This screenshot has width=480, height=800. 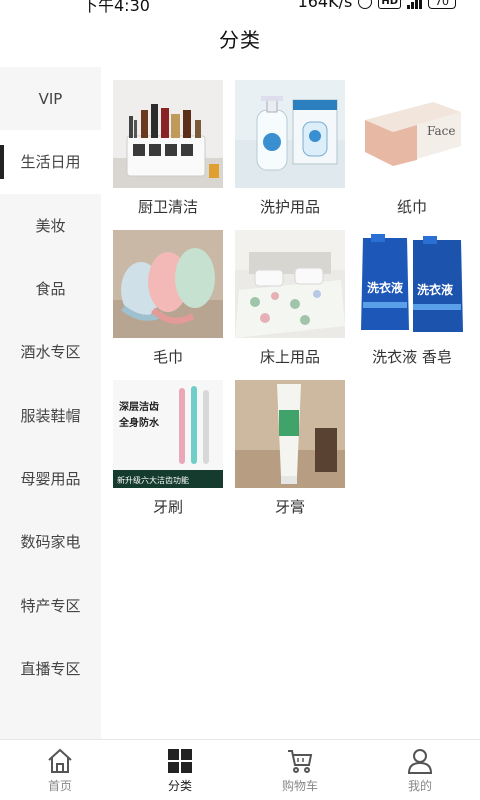 What do you see at coordinates (290, 134) in the screenshot?
I see `personal-care-image` at bounding box center [290, 134].